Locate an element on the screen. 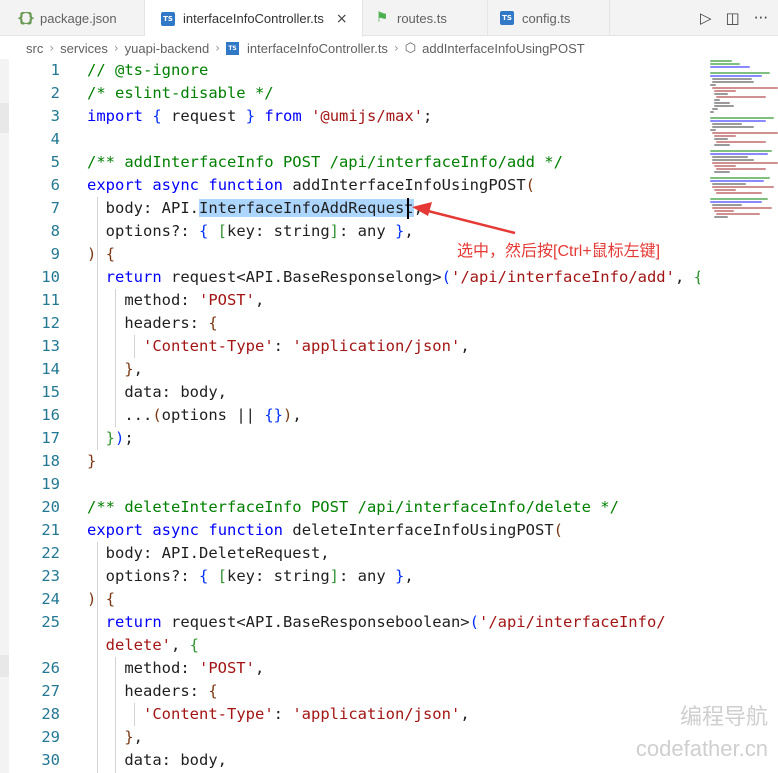  identifier: request<API.BaseResponseboolean> is located at coordinates (320, 622).